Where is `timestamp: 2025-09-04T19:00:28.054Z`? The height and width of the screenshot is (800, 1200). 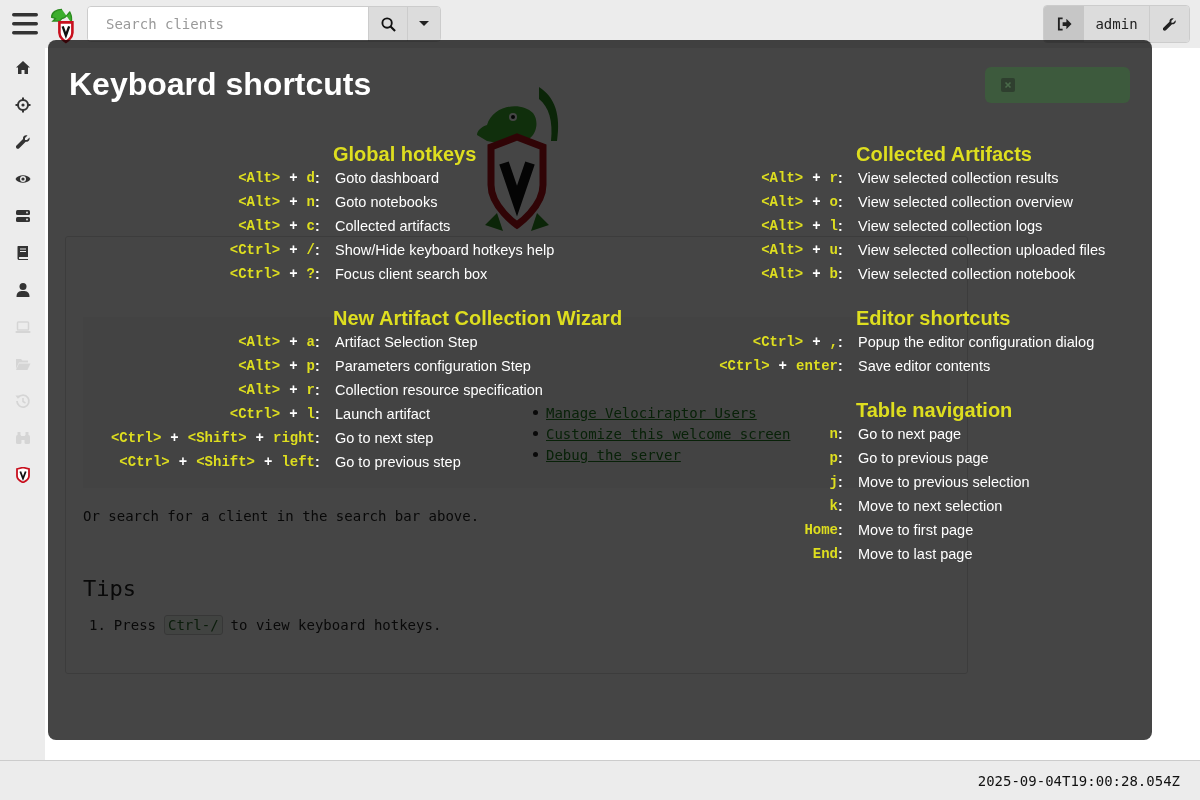
timestamp: 2025-09-04T19:00:28.054Z is located at coordinates (1078, 780).